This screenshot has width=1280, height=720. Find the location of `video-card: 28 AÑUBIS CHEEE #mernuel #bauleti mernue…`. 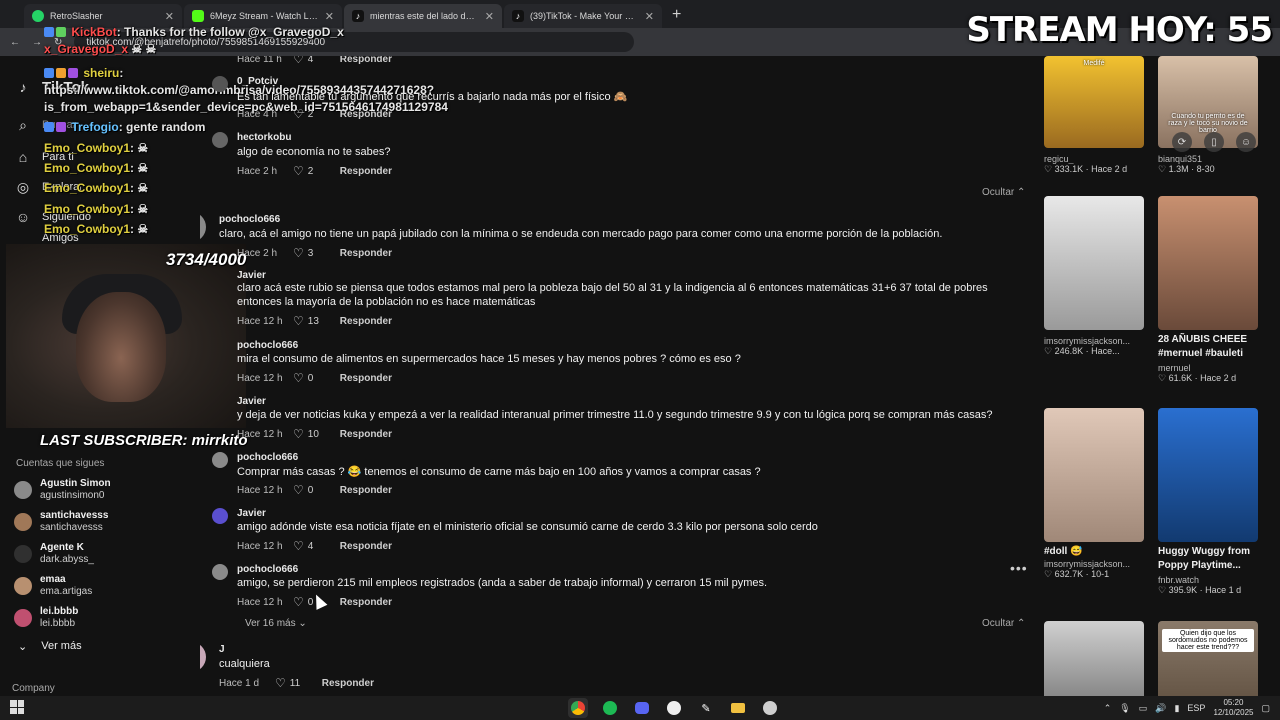

video-card: 28 AÑUBIS CHEEE #mernuel #bauleti mernue… is located at coordinates (1210, 290).